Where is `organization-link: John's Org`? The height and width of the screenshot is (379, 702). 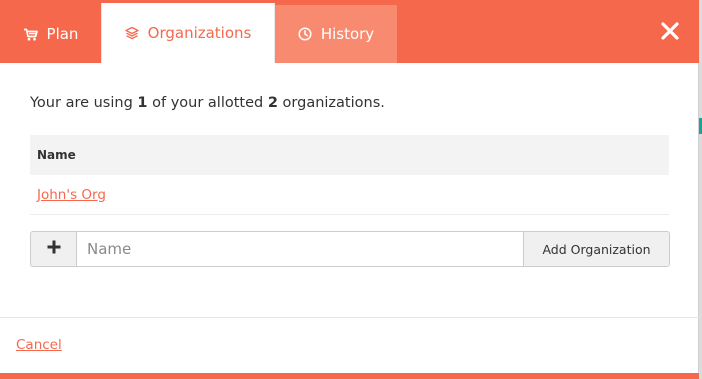
organization-link: John's Org is located at coordinates (71, 195).